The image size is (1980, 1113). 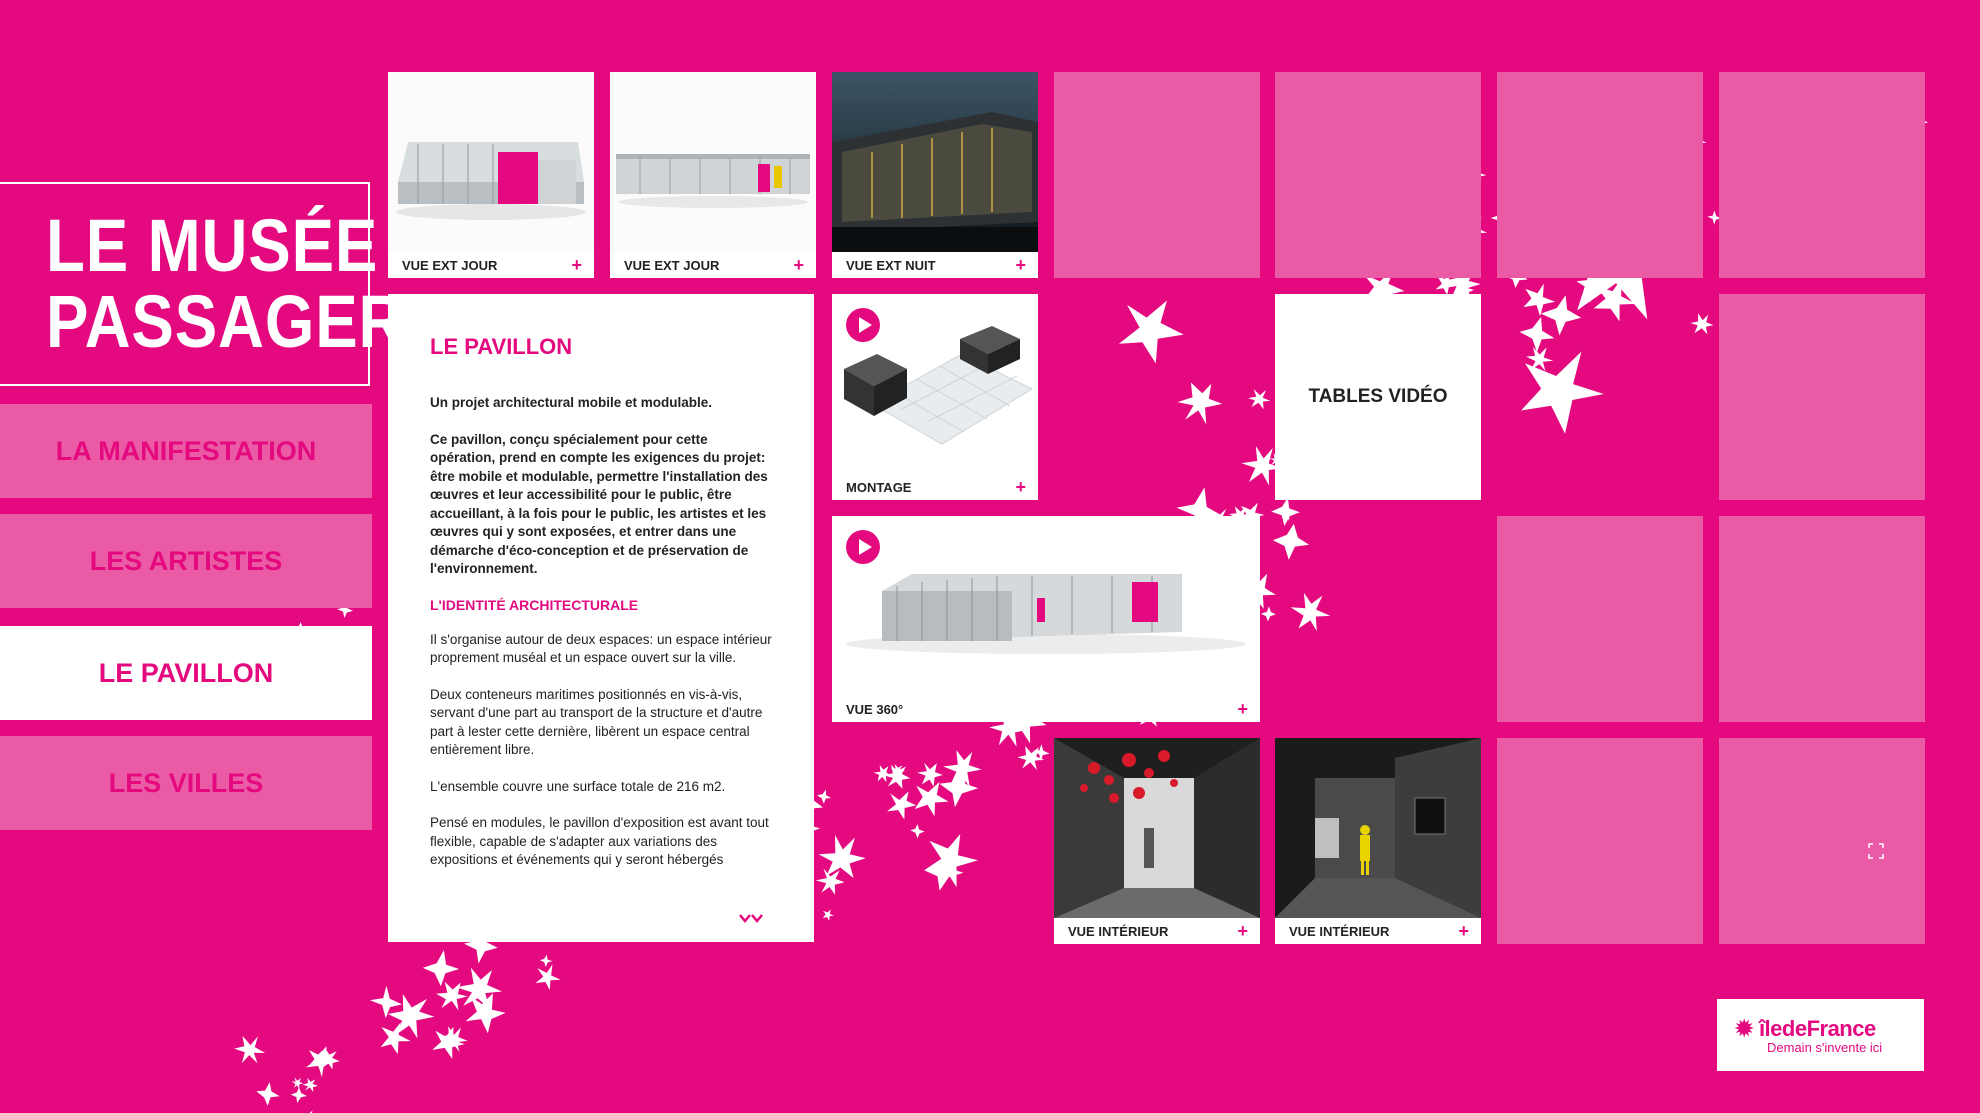 I want to click on tile-vue-360: VUE 360° +, so click(x=1046, y=619).